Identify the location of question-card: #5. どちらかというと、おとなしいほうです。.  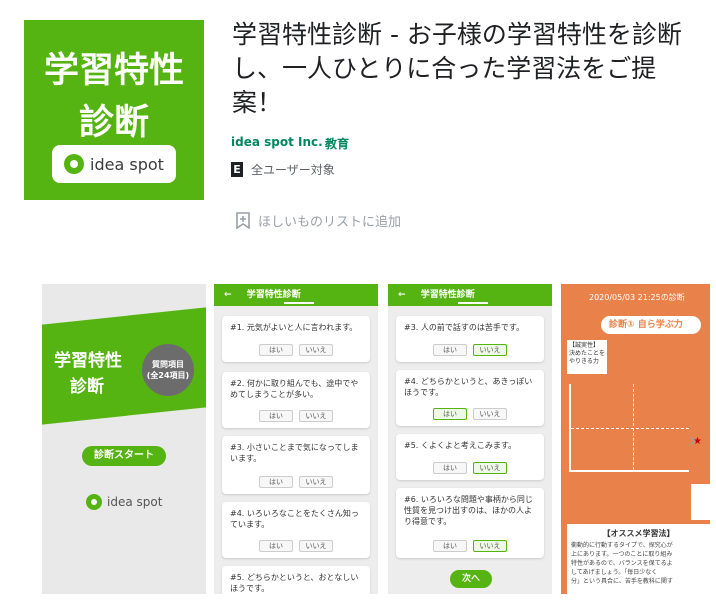
(296, 580).